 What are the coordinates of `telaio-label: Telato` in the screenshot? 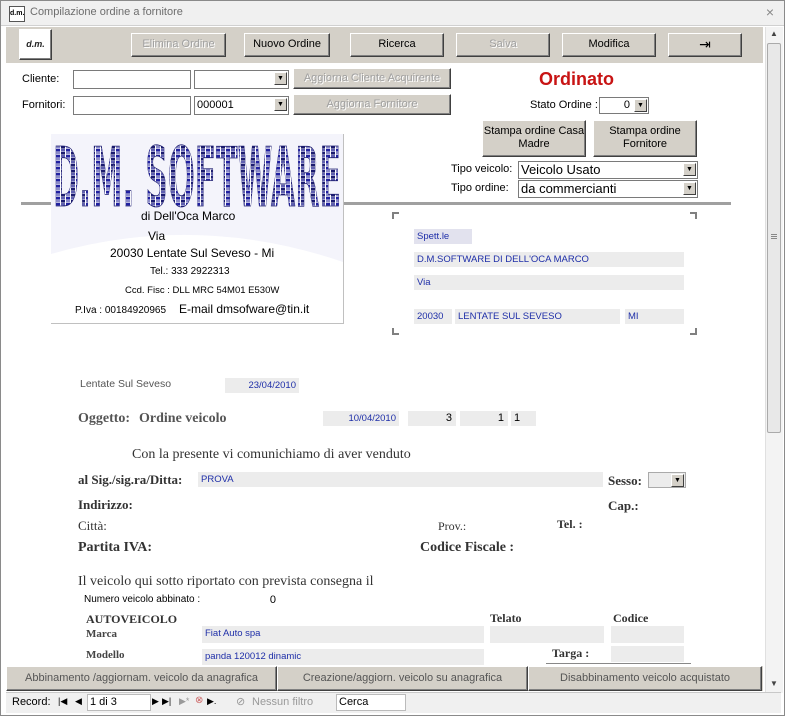 It's located at (506, 618).